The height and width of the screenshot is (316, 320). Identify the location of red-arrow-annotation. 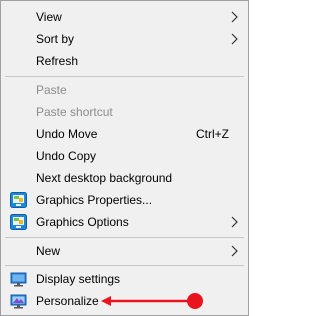
(152, 301).